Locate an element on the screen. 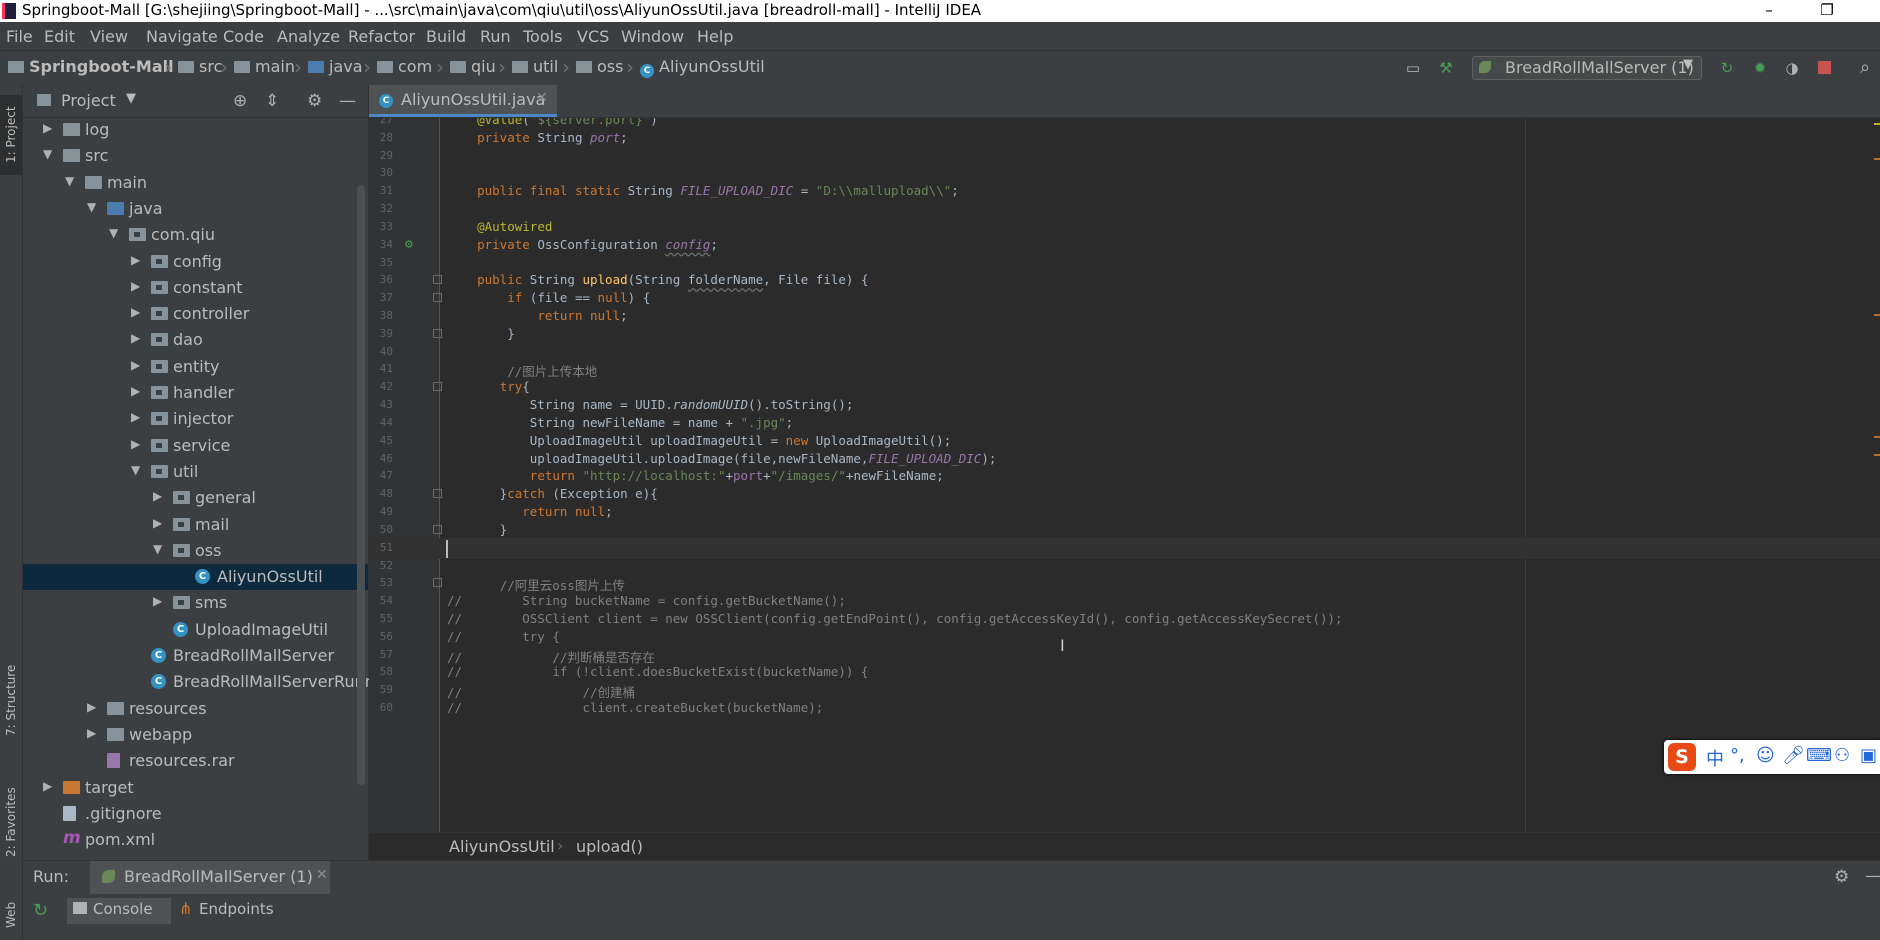  sogou-logo: S is located at coordinates (1682, 757).